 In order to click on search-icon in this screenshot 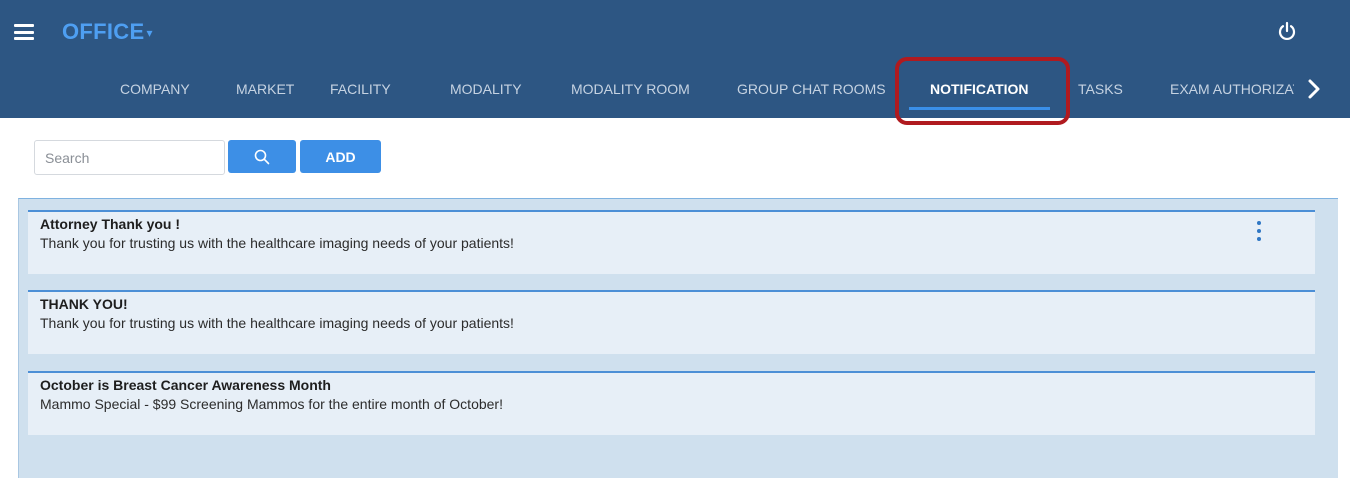, I will do `click(262, 156)`.